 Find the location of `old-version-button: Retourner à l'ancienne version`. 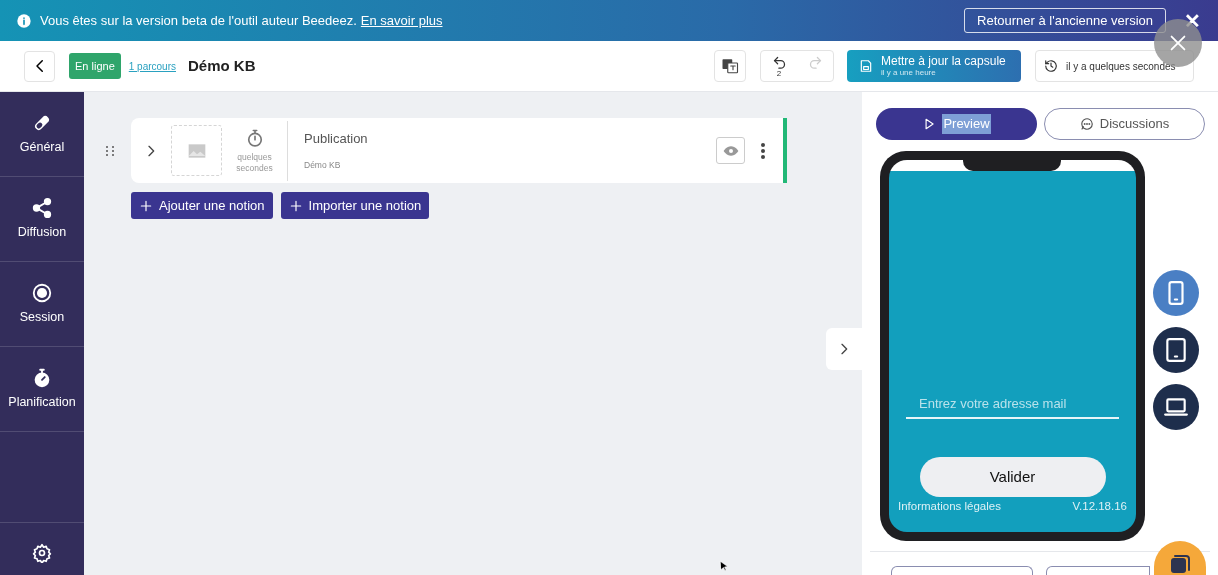

old-version-button: Retourner à l'ancienne version is located at coordinates (1065, 20).